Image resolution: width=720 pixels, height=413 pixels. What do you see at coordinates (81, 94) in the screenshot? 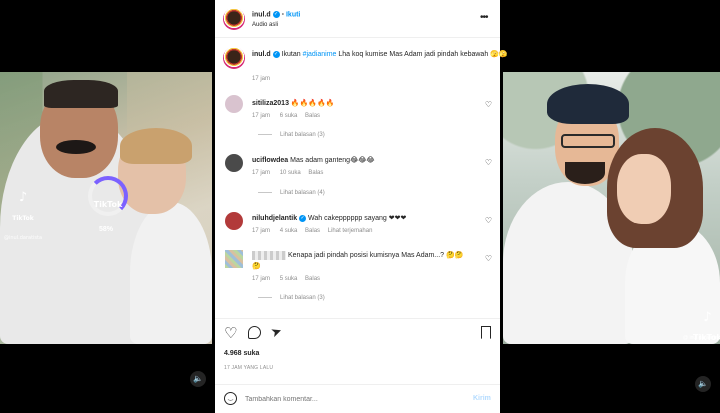
I see `man-hair` at bounding box center [81, 94].